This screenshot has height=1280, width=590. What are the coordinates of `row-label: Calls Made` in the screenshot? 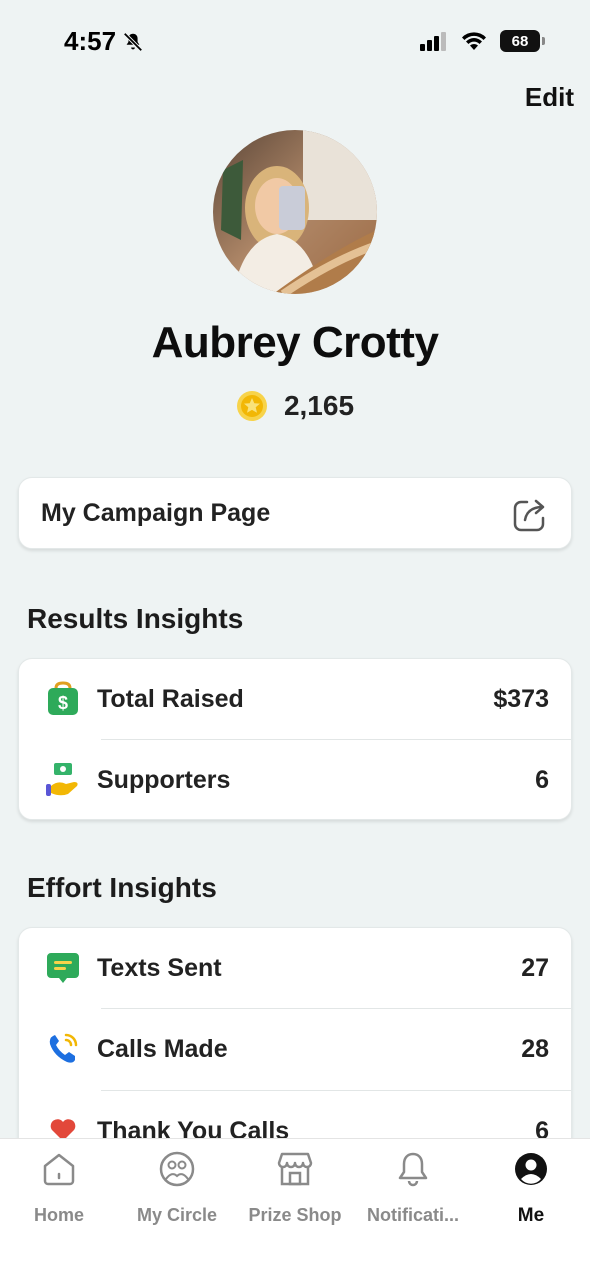 It's located at (162, 1048).